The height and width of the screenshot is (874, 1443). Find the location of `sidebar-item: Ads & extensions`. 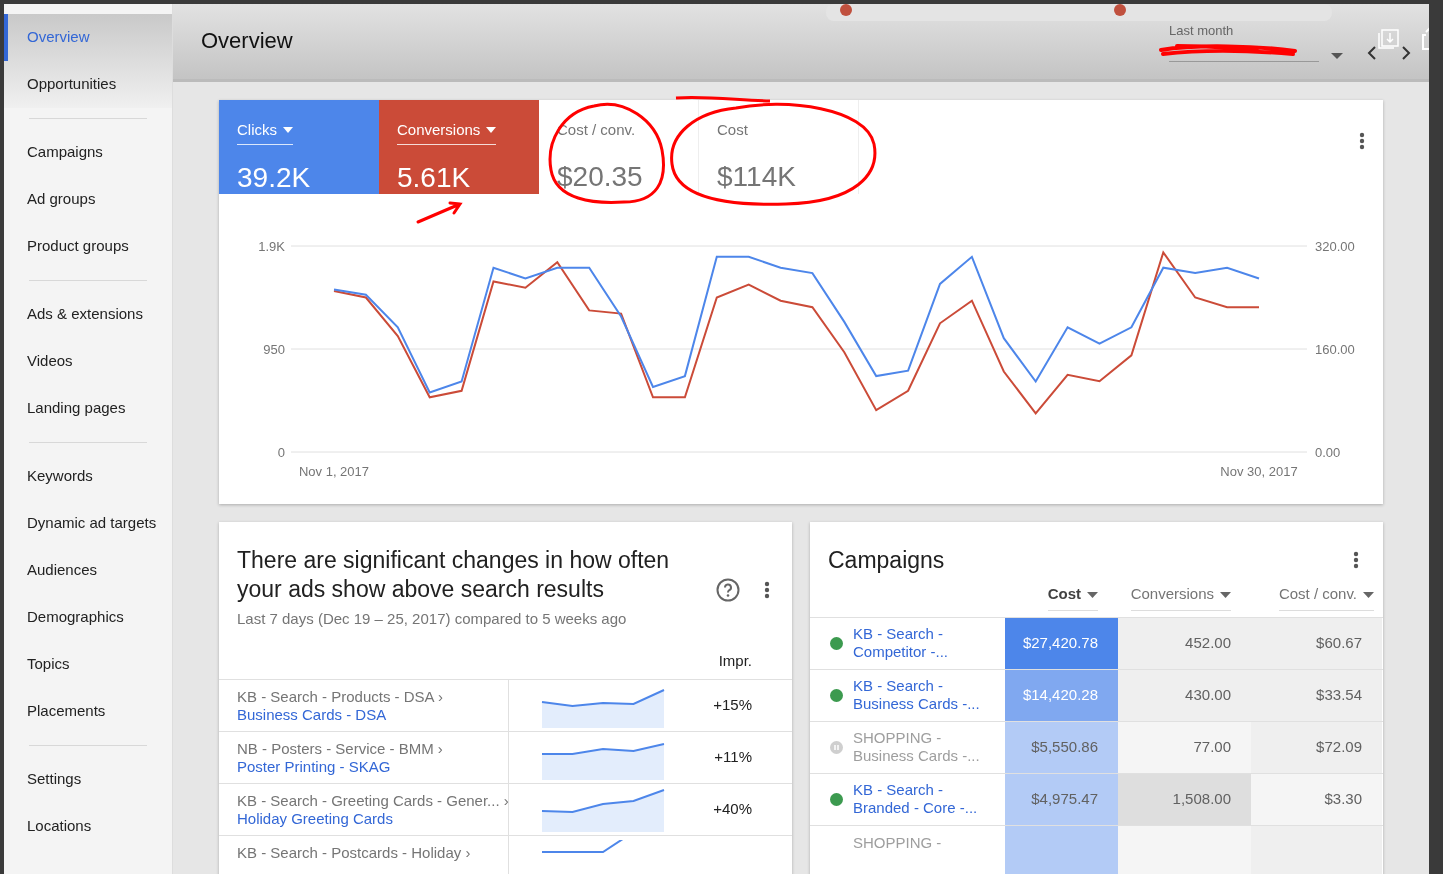

sidebar-item: Ads & extensions is located at coordinates (88, 314).